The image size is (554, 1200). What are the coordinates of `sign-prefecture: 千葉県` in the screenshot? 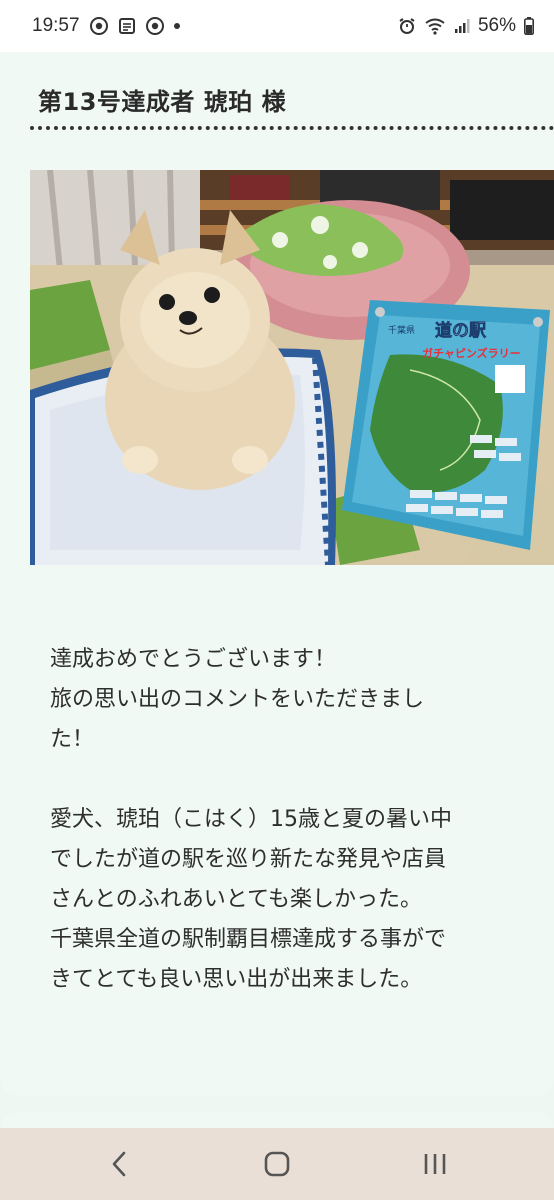 It's located at (401, 330).